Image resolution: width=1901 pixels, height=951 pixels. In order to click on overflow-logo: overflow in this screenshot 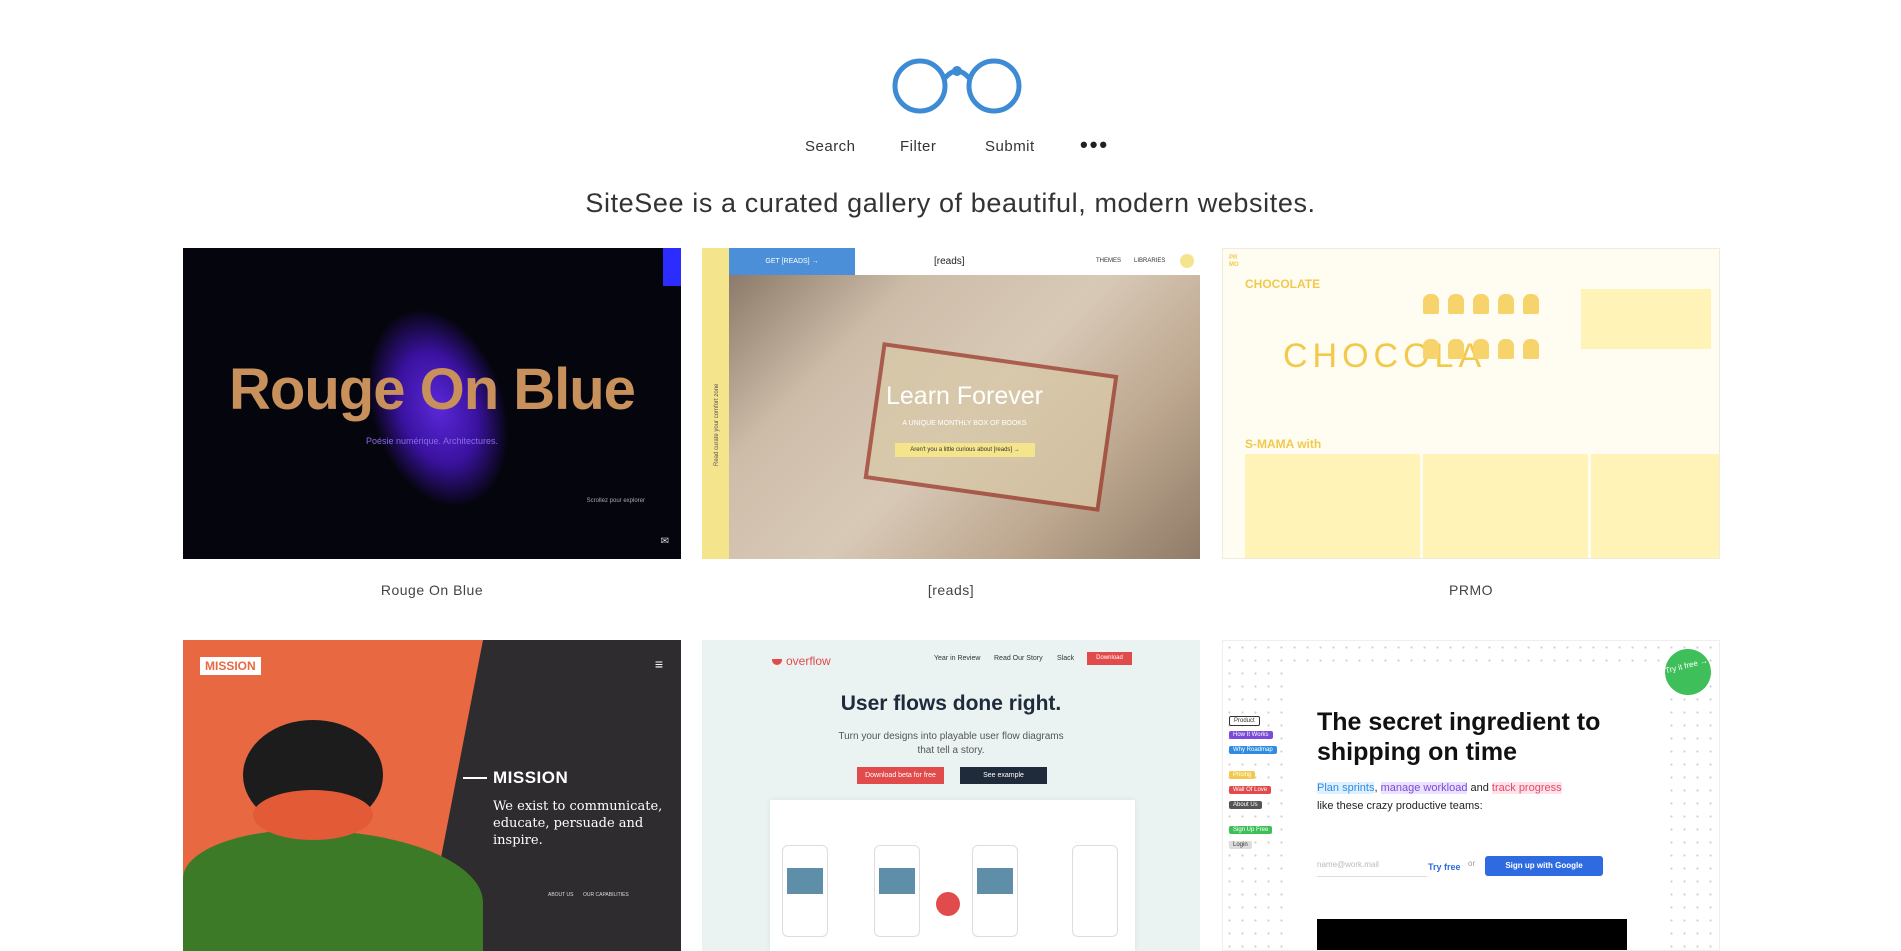, I will do `click(801, 661)`.